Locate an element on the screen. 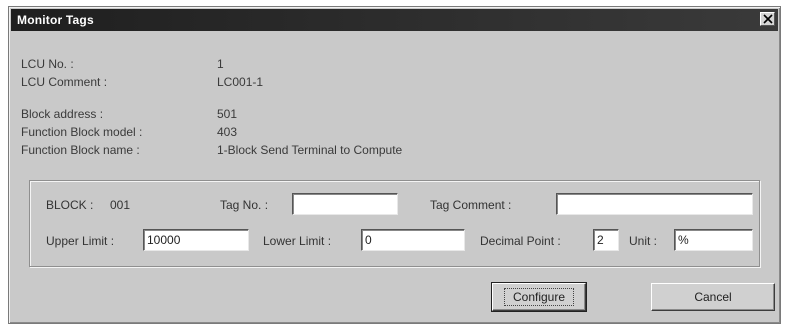 This screenshot has height=328, width=785. close-button is located at coordinates (767, 19).